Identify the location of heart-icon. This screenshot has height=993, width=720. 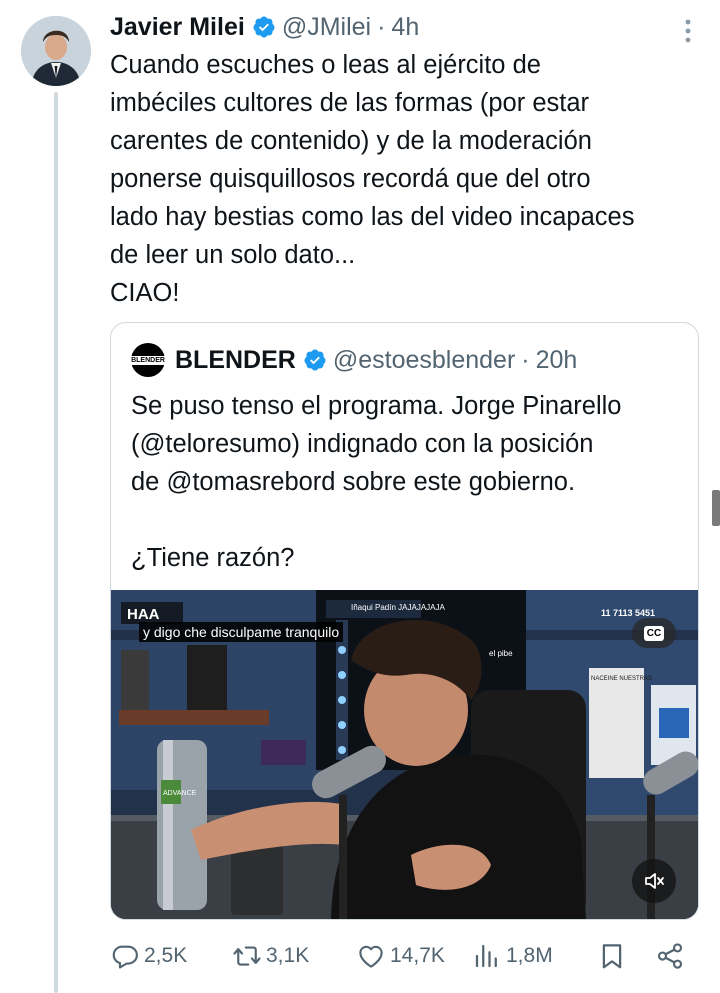
(371, 956).